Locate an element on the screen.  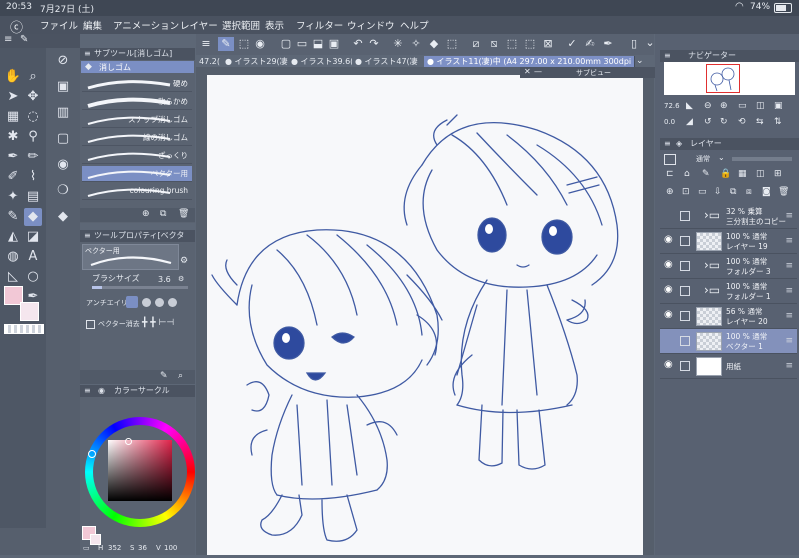
layer-row: ◉ 56 % 通常 レイヤー 20 ≡ is located at coordinates (728, 316).